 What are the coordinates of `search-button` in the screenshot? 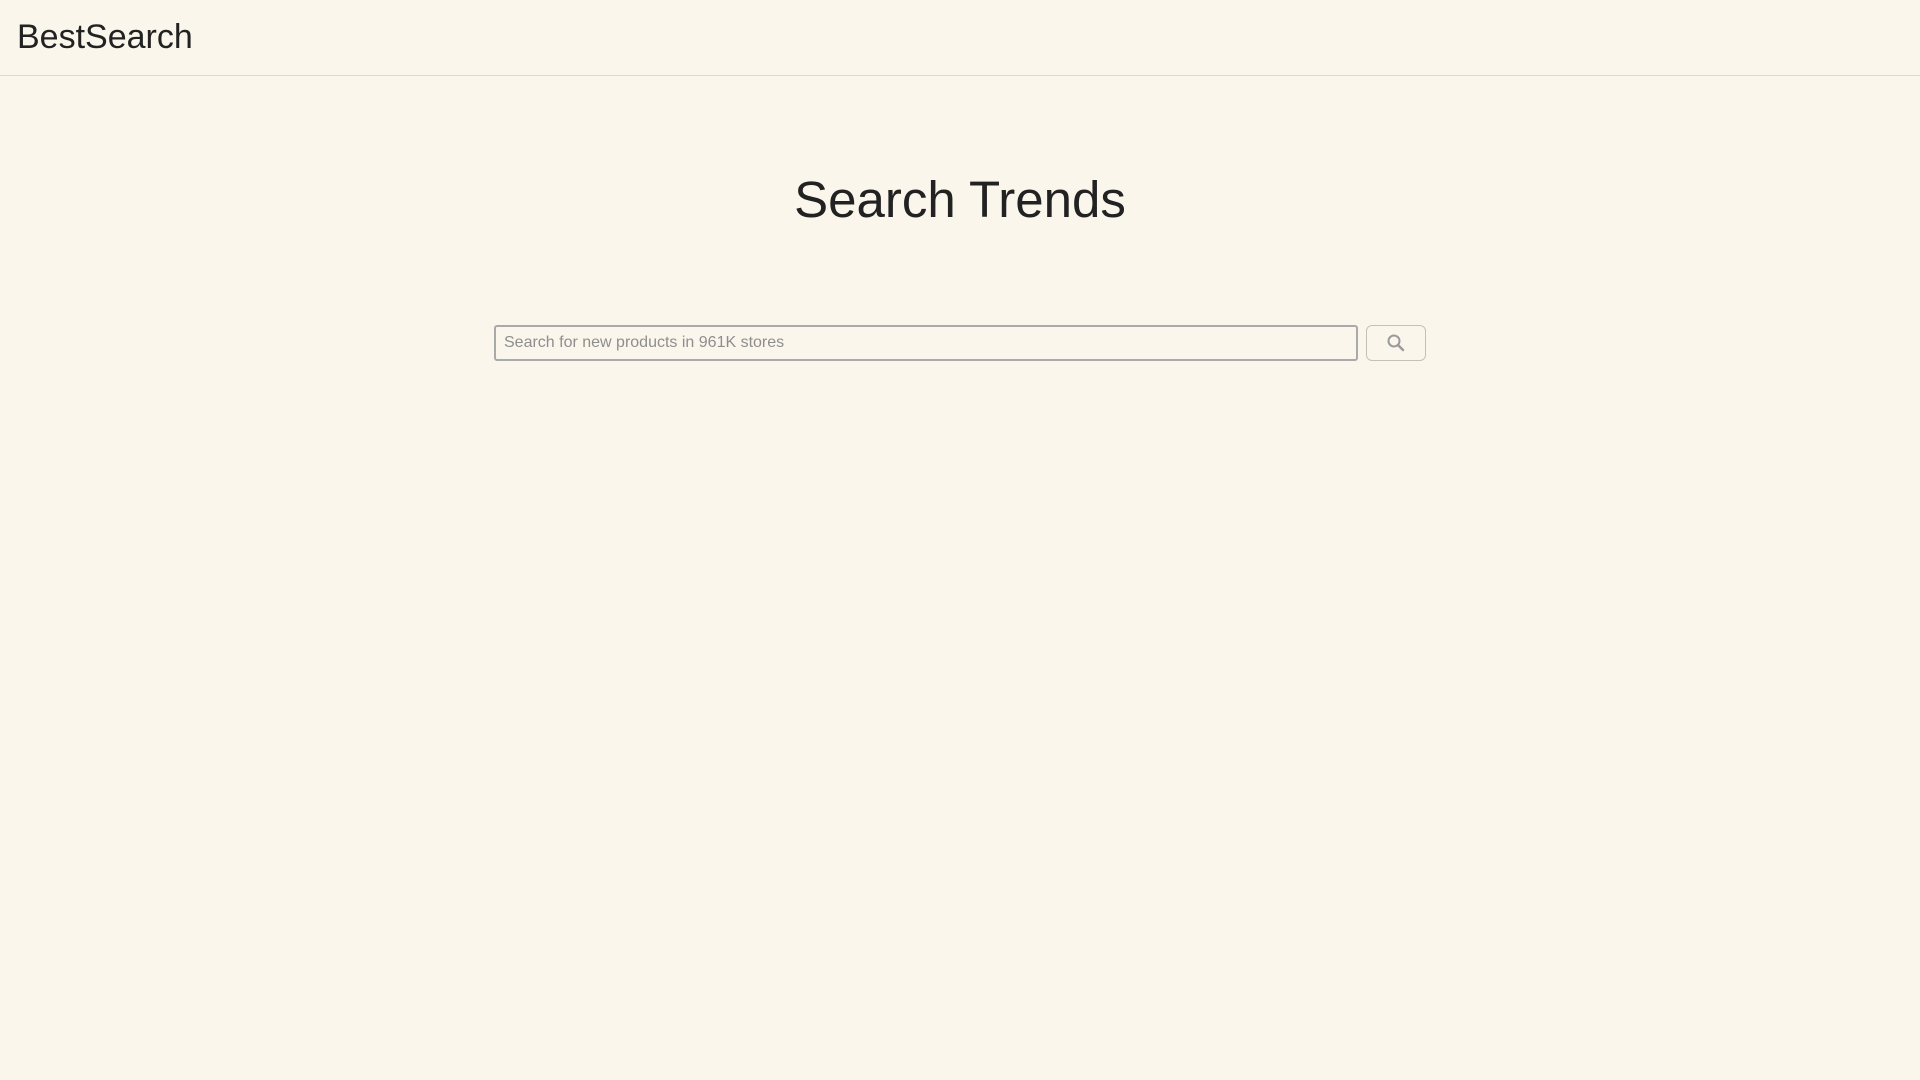 It's located at (1396, 343).